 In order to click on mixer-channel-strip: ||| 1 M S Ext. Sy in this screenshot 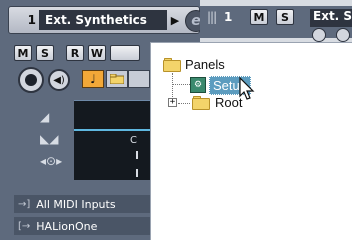, I will do `click(276, 24)`.